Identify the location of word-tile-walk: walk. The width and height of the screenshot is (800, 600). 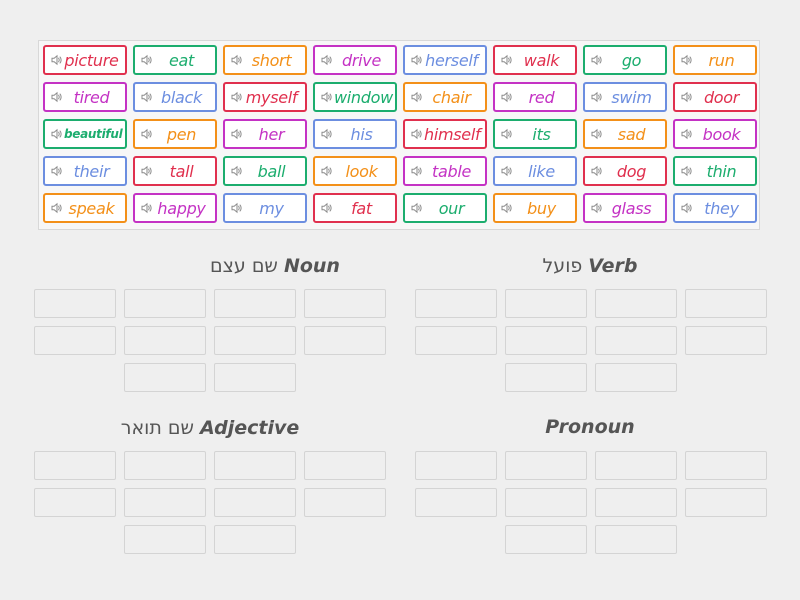
(535, 60).